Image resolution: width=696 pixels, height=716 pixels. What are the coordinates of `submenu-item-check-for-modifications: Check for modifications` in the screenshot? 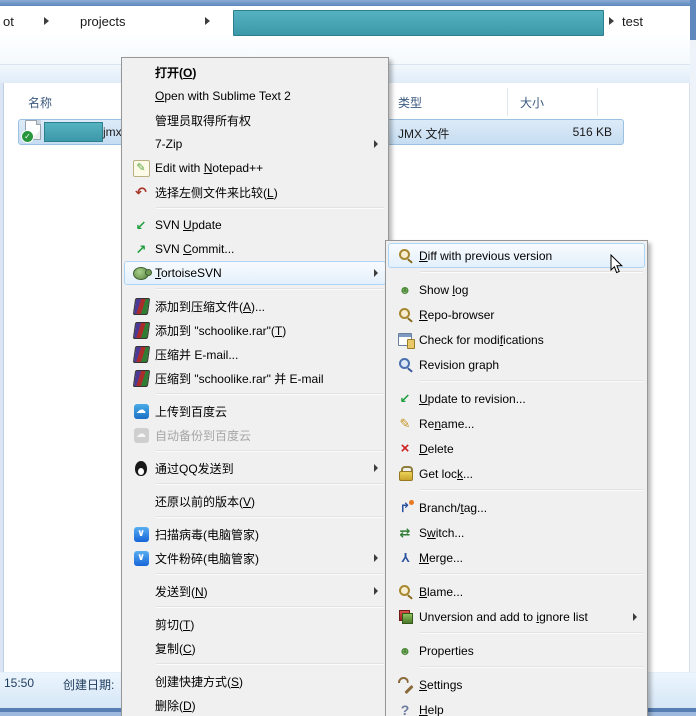 It's located at (516, 339).